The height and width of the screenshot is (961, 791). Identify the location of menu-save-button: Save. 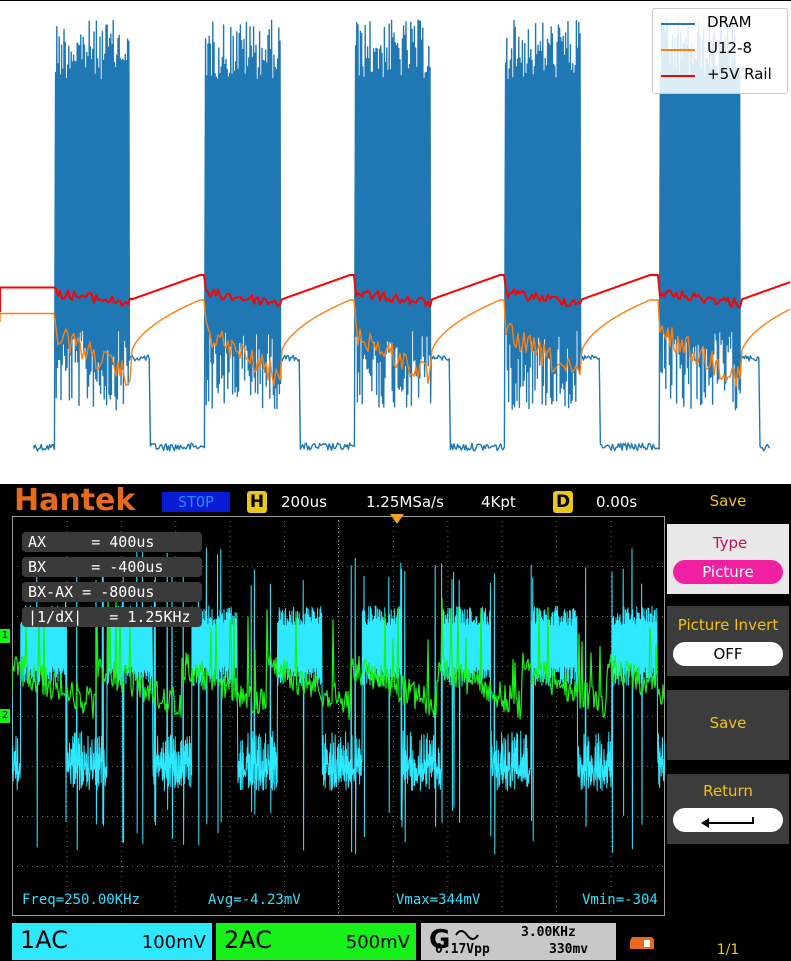
(728, 725).